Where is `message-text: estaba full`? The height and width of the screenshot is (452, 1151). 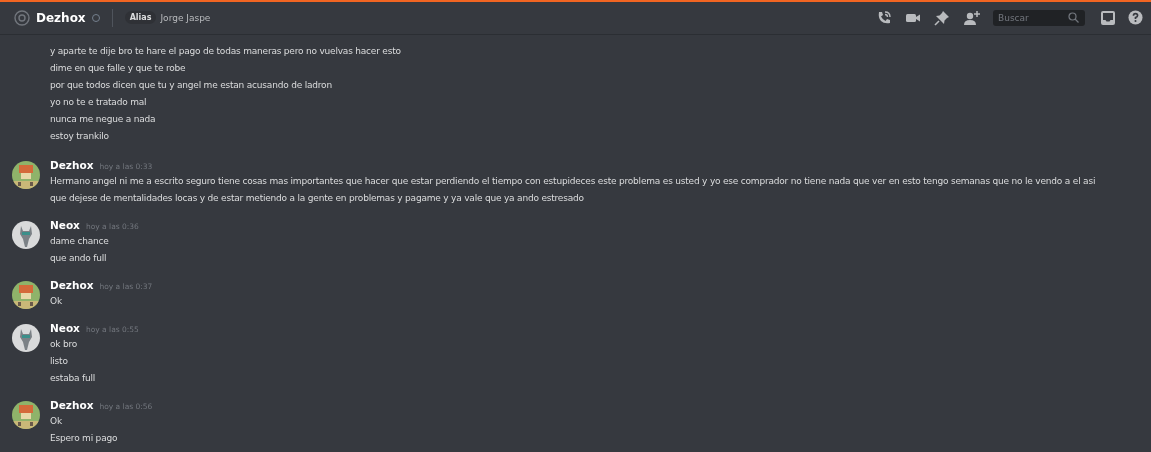
message-text: estaba full is located at coordinates (73, 378).